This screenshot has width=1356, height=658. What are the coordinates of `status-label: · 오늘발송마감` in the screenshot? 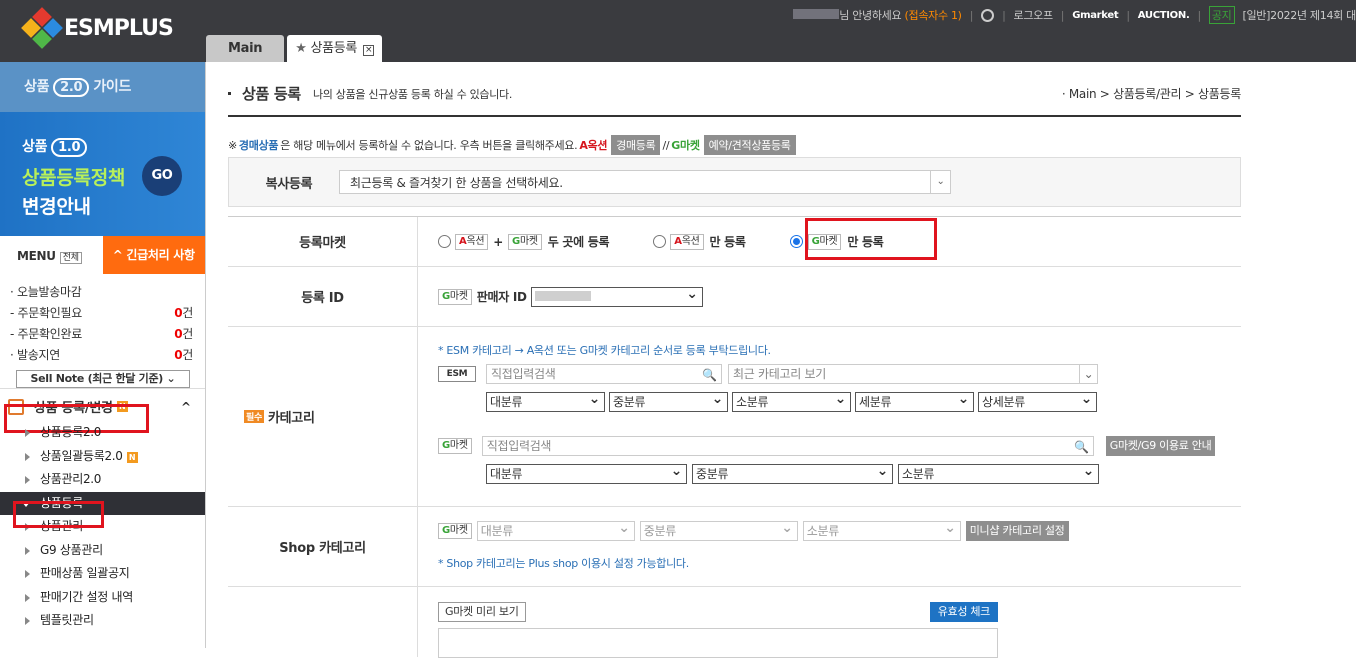 It's located at (45, 292).